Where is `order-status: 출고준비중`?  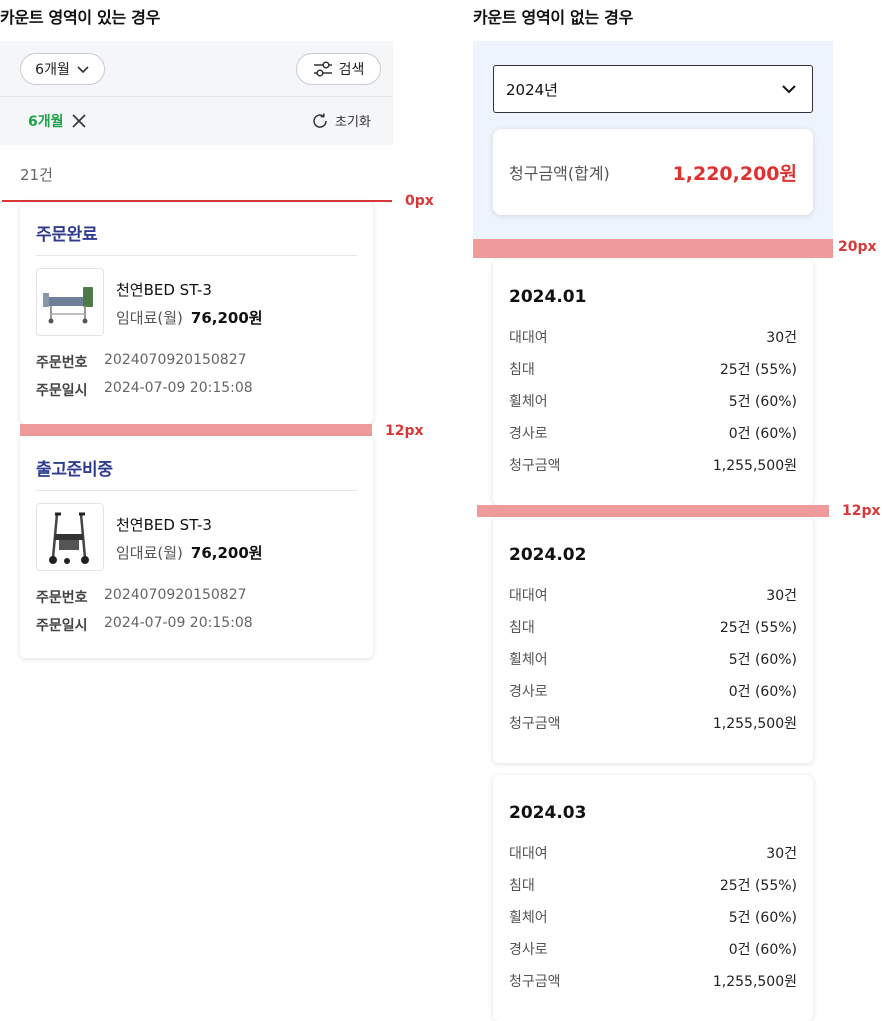 order-status: 출고준비중 is located at coordinates (74, 470).